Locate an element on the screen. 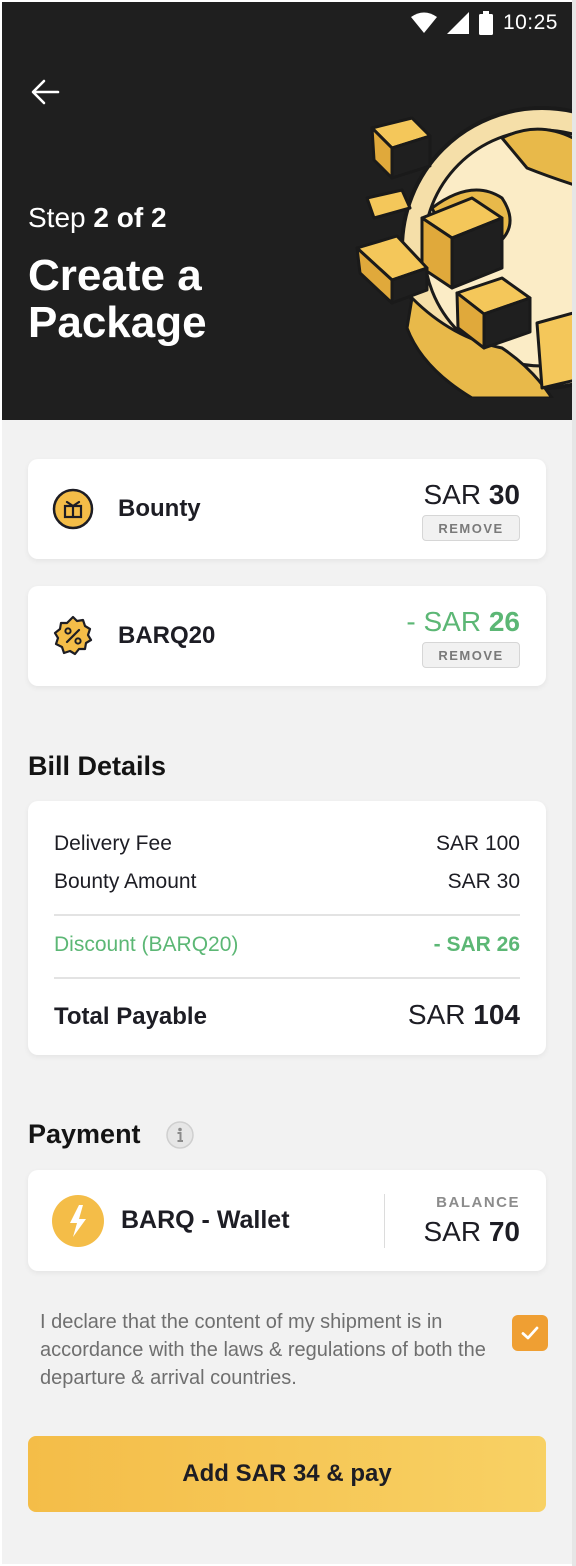 This screenshot has height=1566, width=576. info-icon is located at coordinates (180, 1135).